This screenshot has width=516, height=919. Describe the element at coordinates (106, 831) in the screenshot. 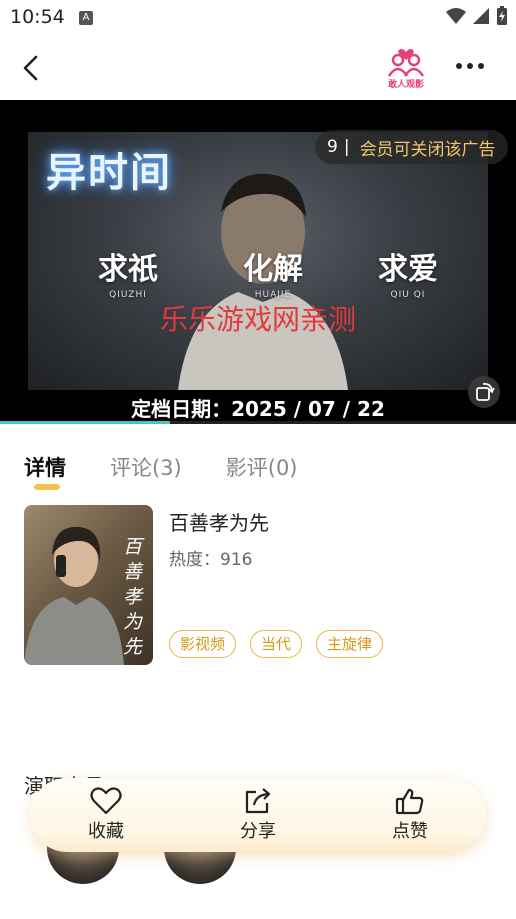

I see `favorite-label: 收藏` at that location.